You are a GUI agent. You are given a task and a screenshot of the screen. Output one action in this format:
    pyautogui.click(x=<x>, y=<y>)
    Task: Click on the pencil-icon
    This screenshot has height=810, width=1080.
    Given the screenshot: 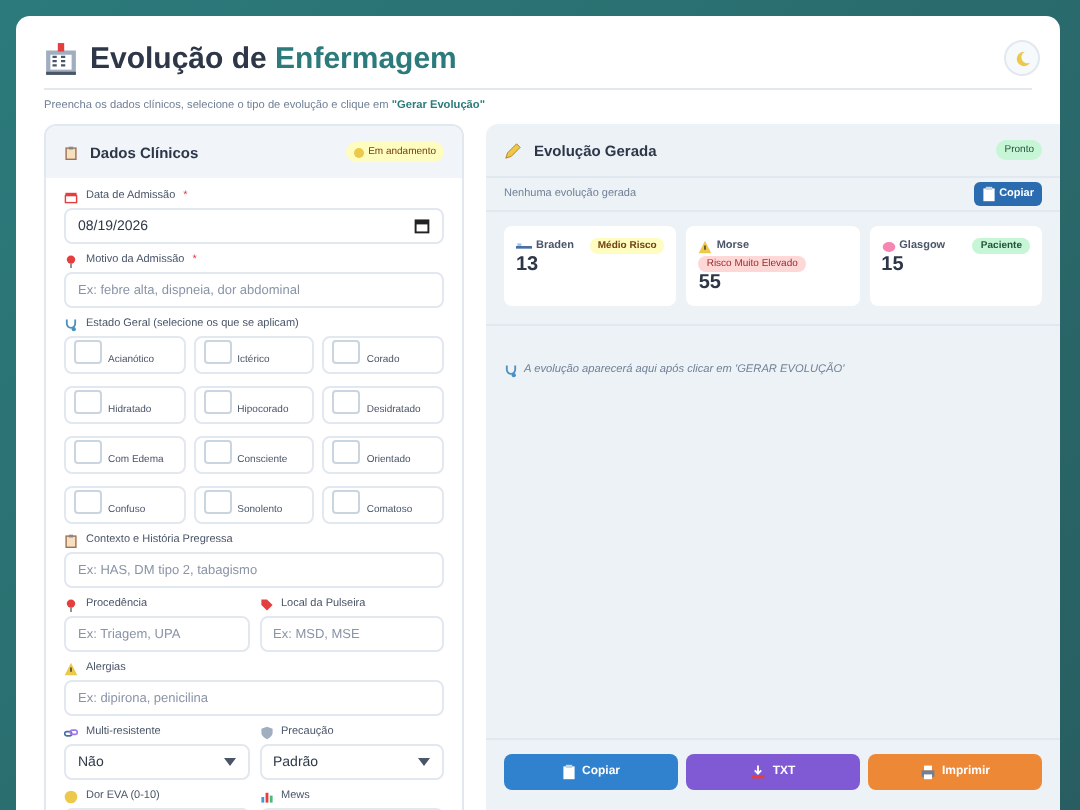 What is the action you would take?
    pyautogui.click(x=513, y=150)
    